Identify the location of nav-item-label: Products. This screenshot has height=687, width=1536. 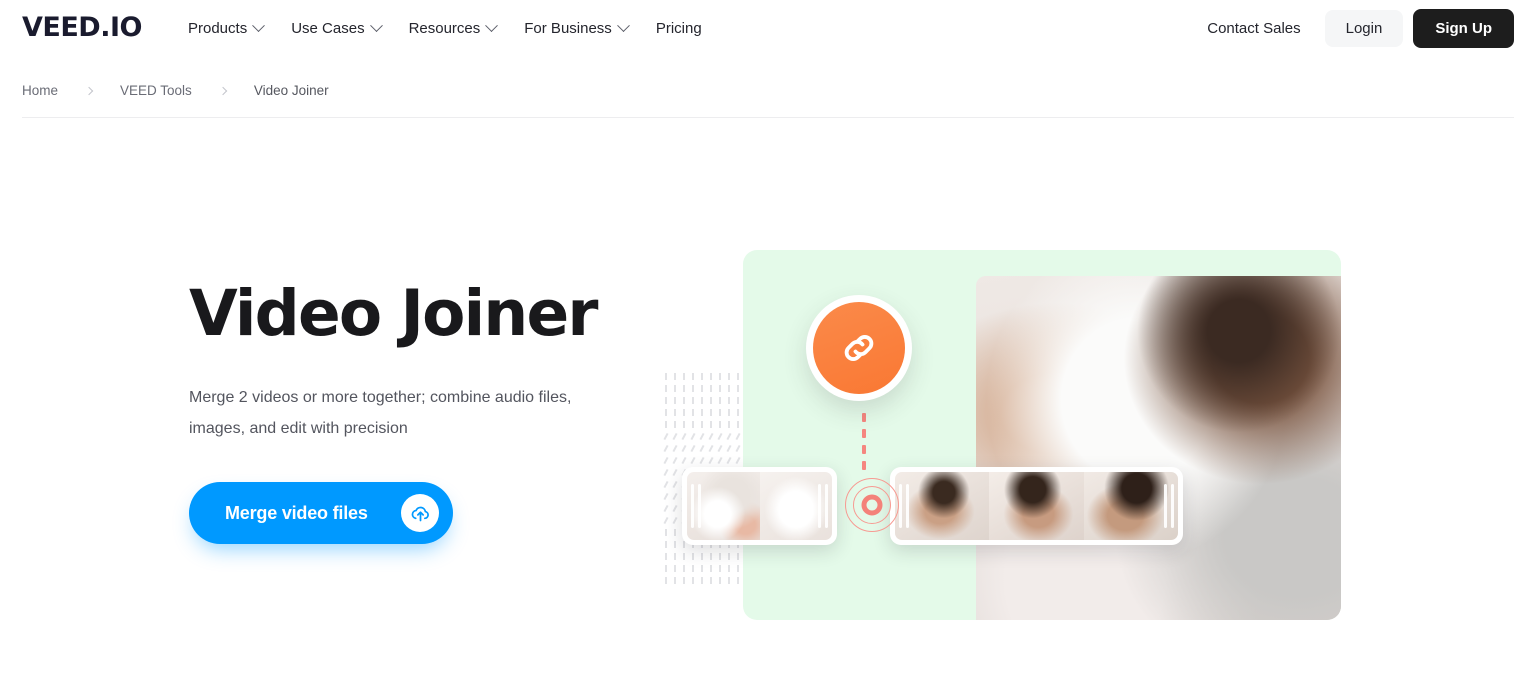
(218, 28).